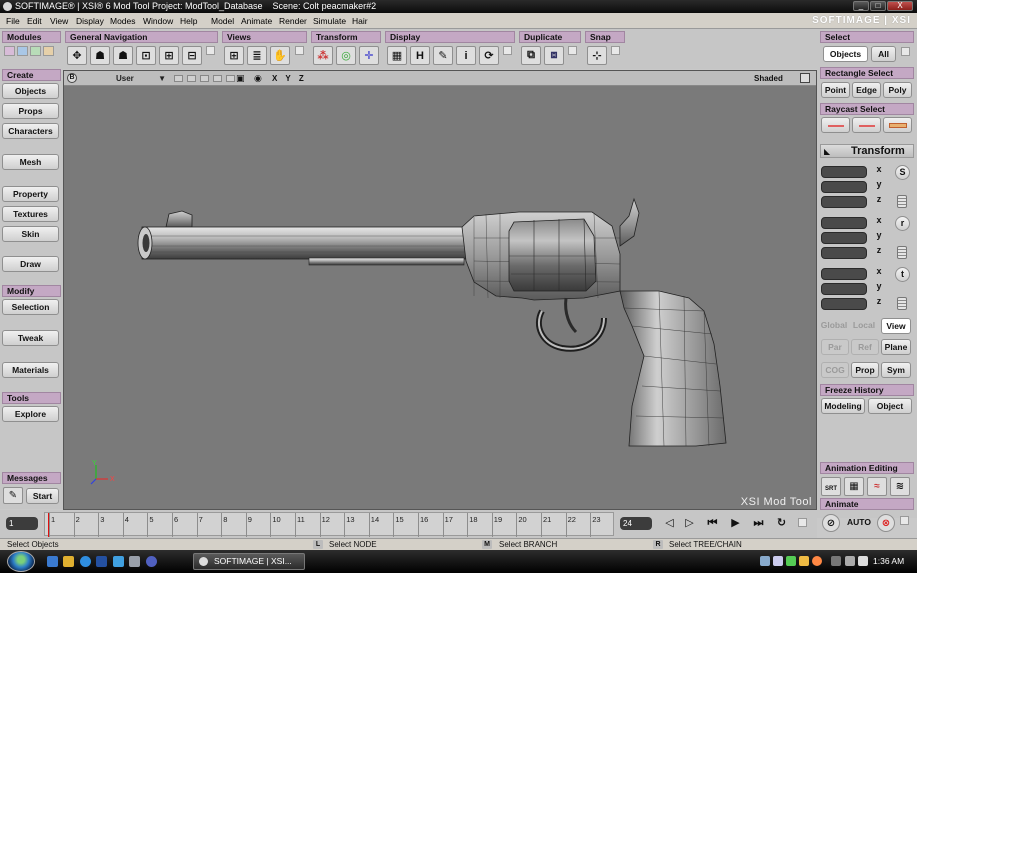 This screenshot has width=1024, height=858. I want to click on start-frame-field: 1, so click(22, 523).